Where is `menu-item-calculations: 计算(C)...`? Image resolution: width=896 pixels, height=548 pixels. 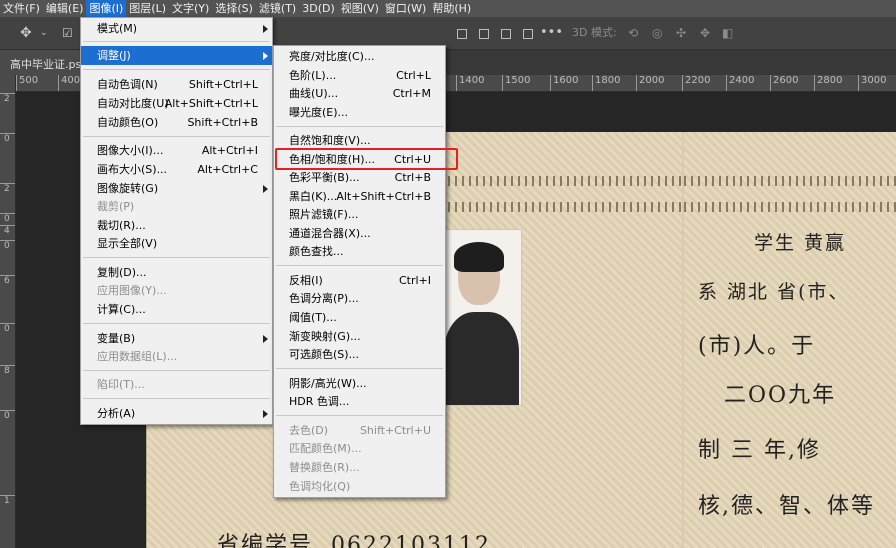 menu-item-calculations: 计算(C)... is located at coordinates (176, 309).